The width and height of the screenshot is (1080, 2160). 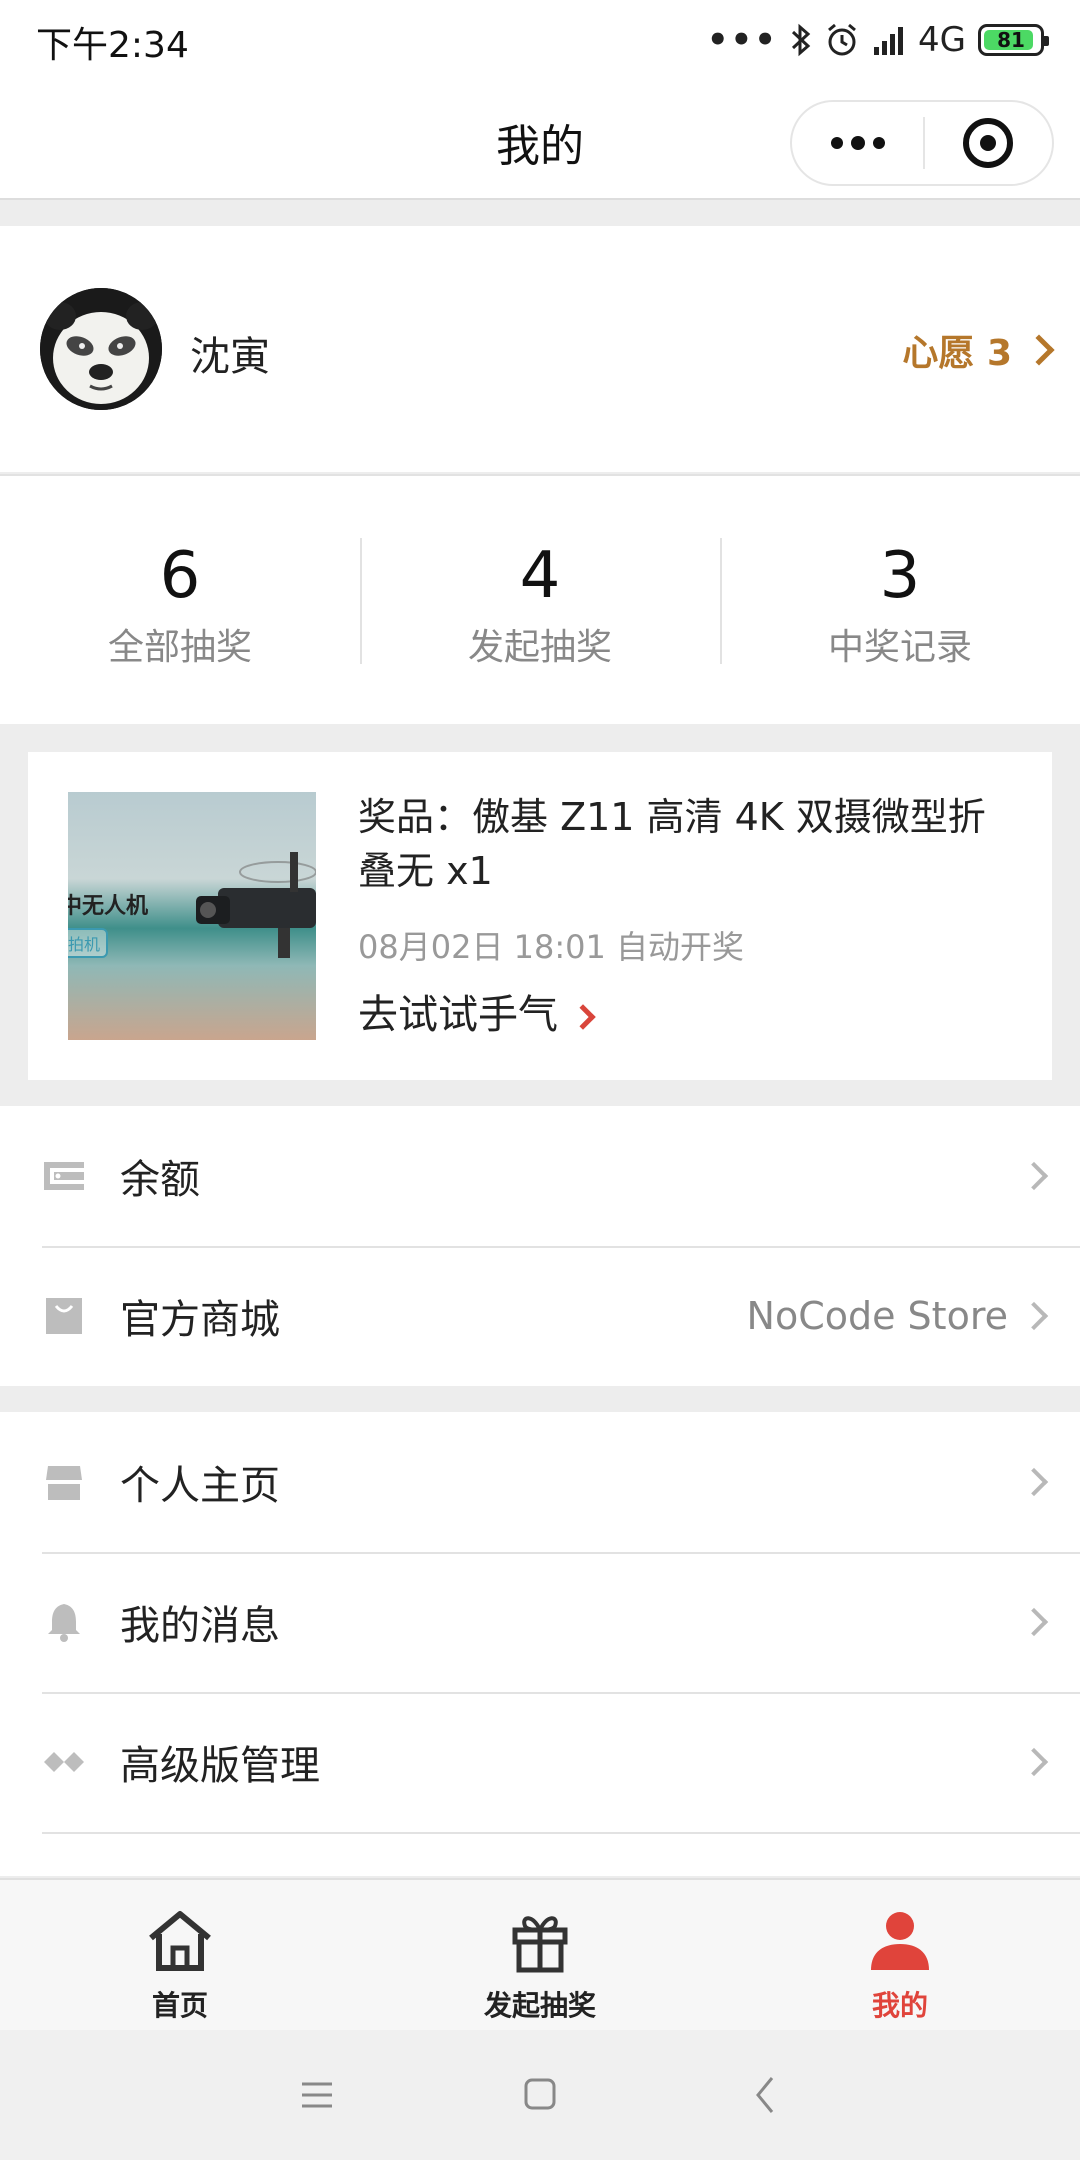 I want to click on menu-label: 余额, so click(x=160, y=1180).